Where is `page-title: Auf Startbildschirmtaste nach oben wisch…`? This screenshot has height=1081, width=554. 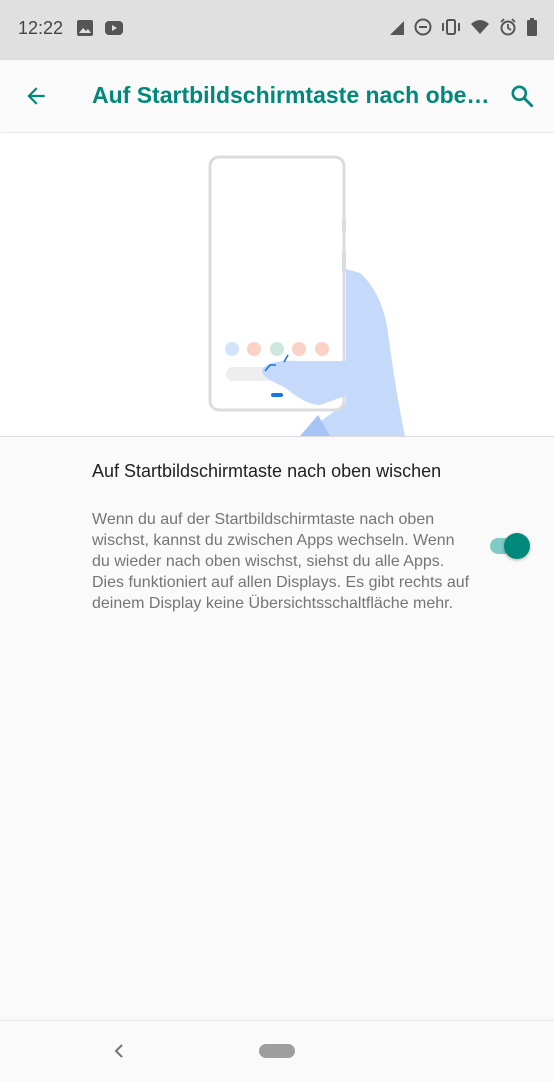
page-title: Auf Startbildschirmtaste nach oben wisch… is located at coordinates (292, 95).